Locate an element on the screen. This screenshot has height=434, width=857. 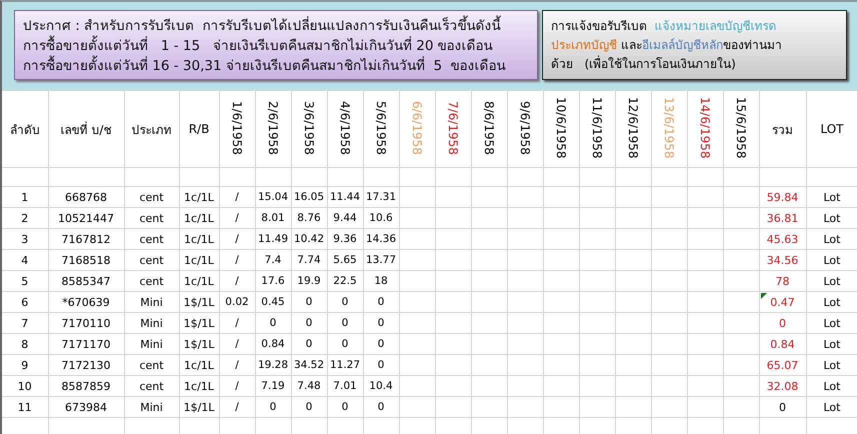
total-value: 32.08 is located at coordinates (782, 386).